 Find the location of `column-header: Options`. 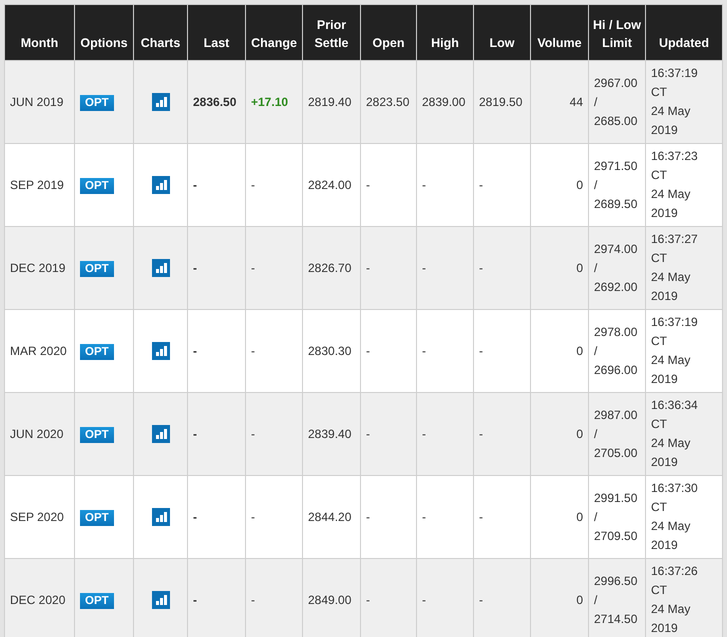

column-header: Options is located at coordinates (104, 43).